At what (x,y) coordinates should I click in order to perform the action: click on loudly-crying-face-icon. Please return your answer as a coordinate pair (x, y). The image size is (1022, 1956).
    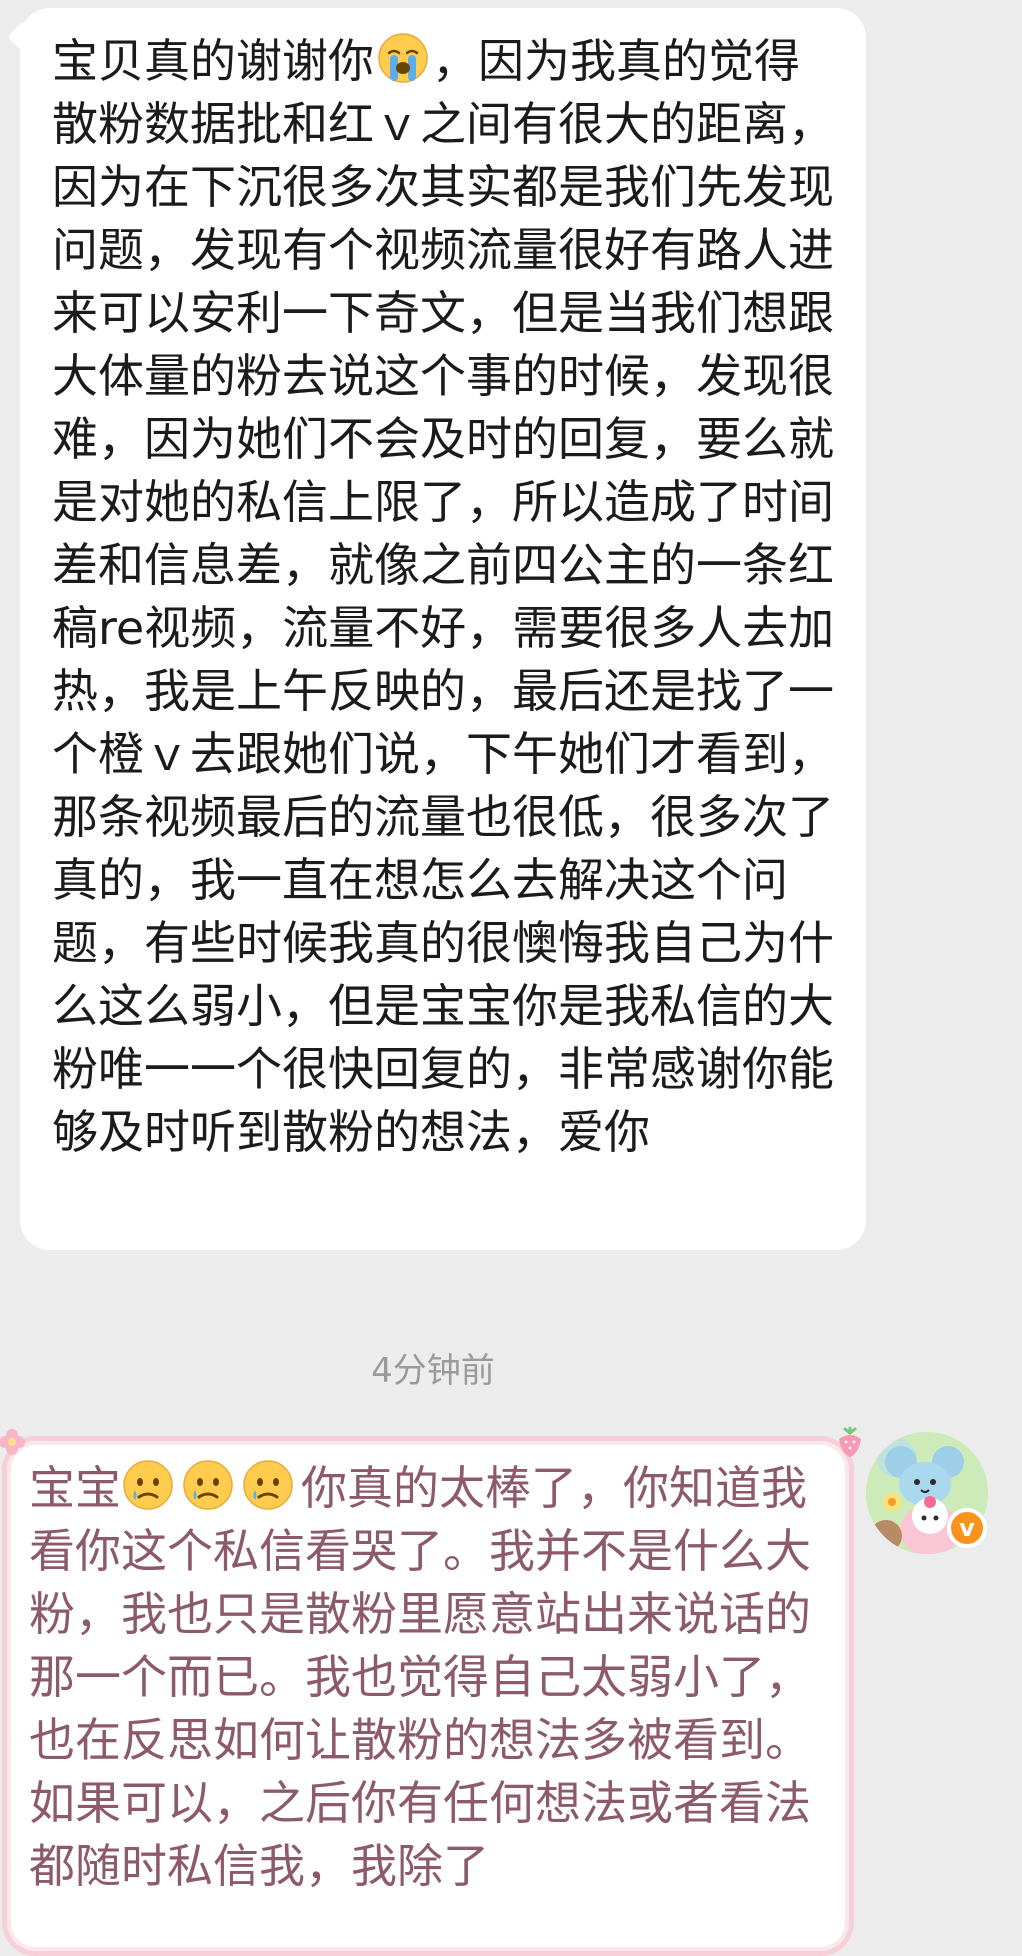
    Looking at the image, I should click on (403, 58).